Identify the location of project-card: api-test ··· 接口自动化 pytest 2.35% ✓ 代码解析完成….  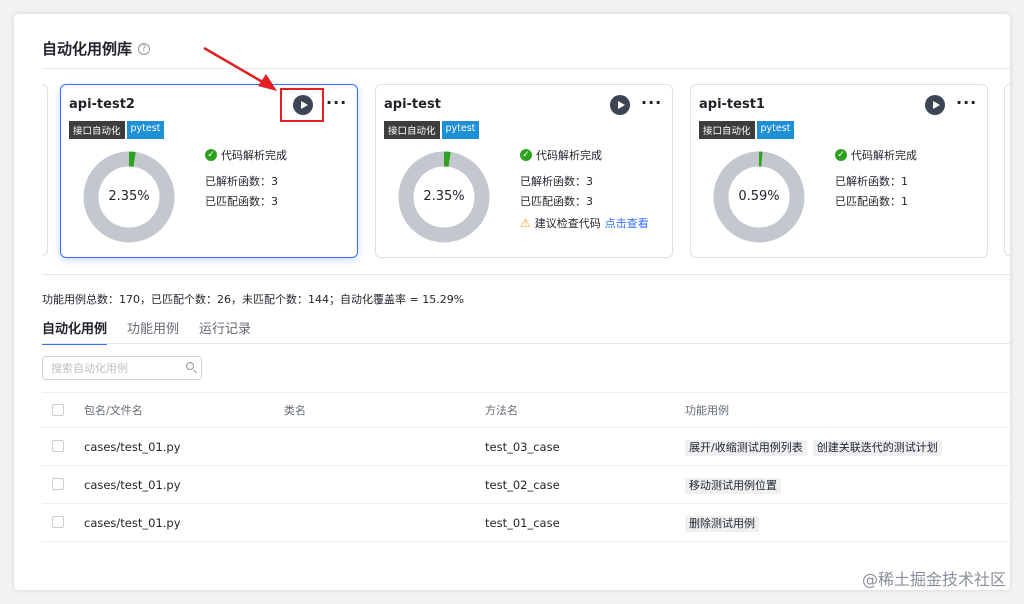
(524, 171).